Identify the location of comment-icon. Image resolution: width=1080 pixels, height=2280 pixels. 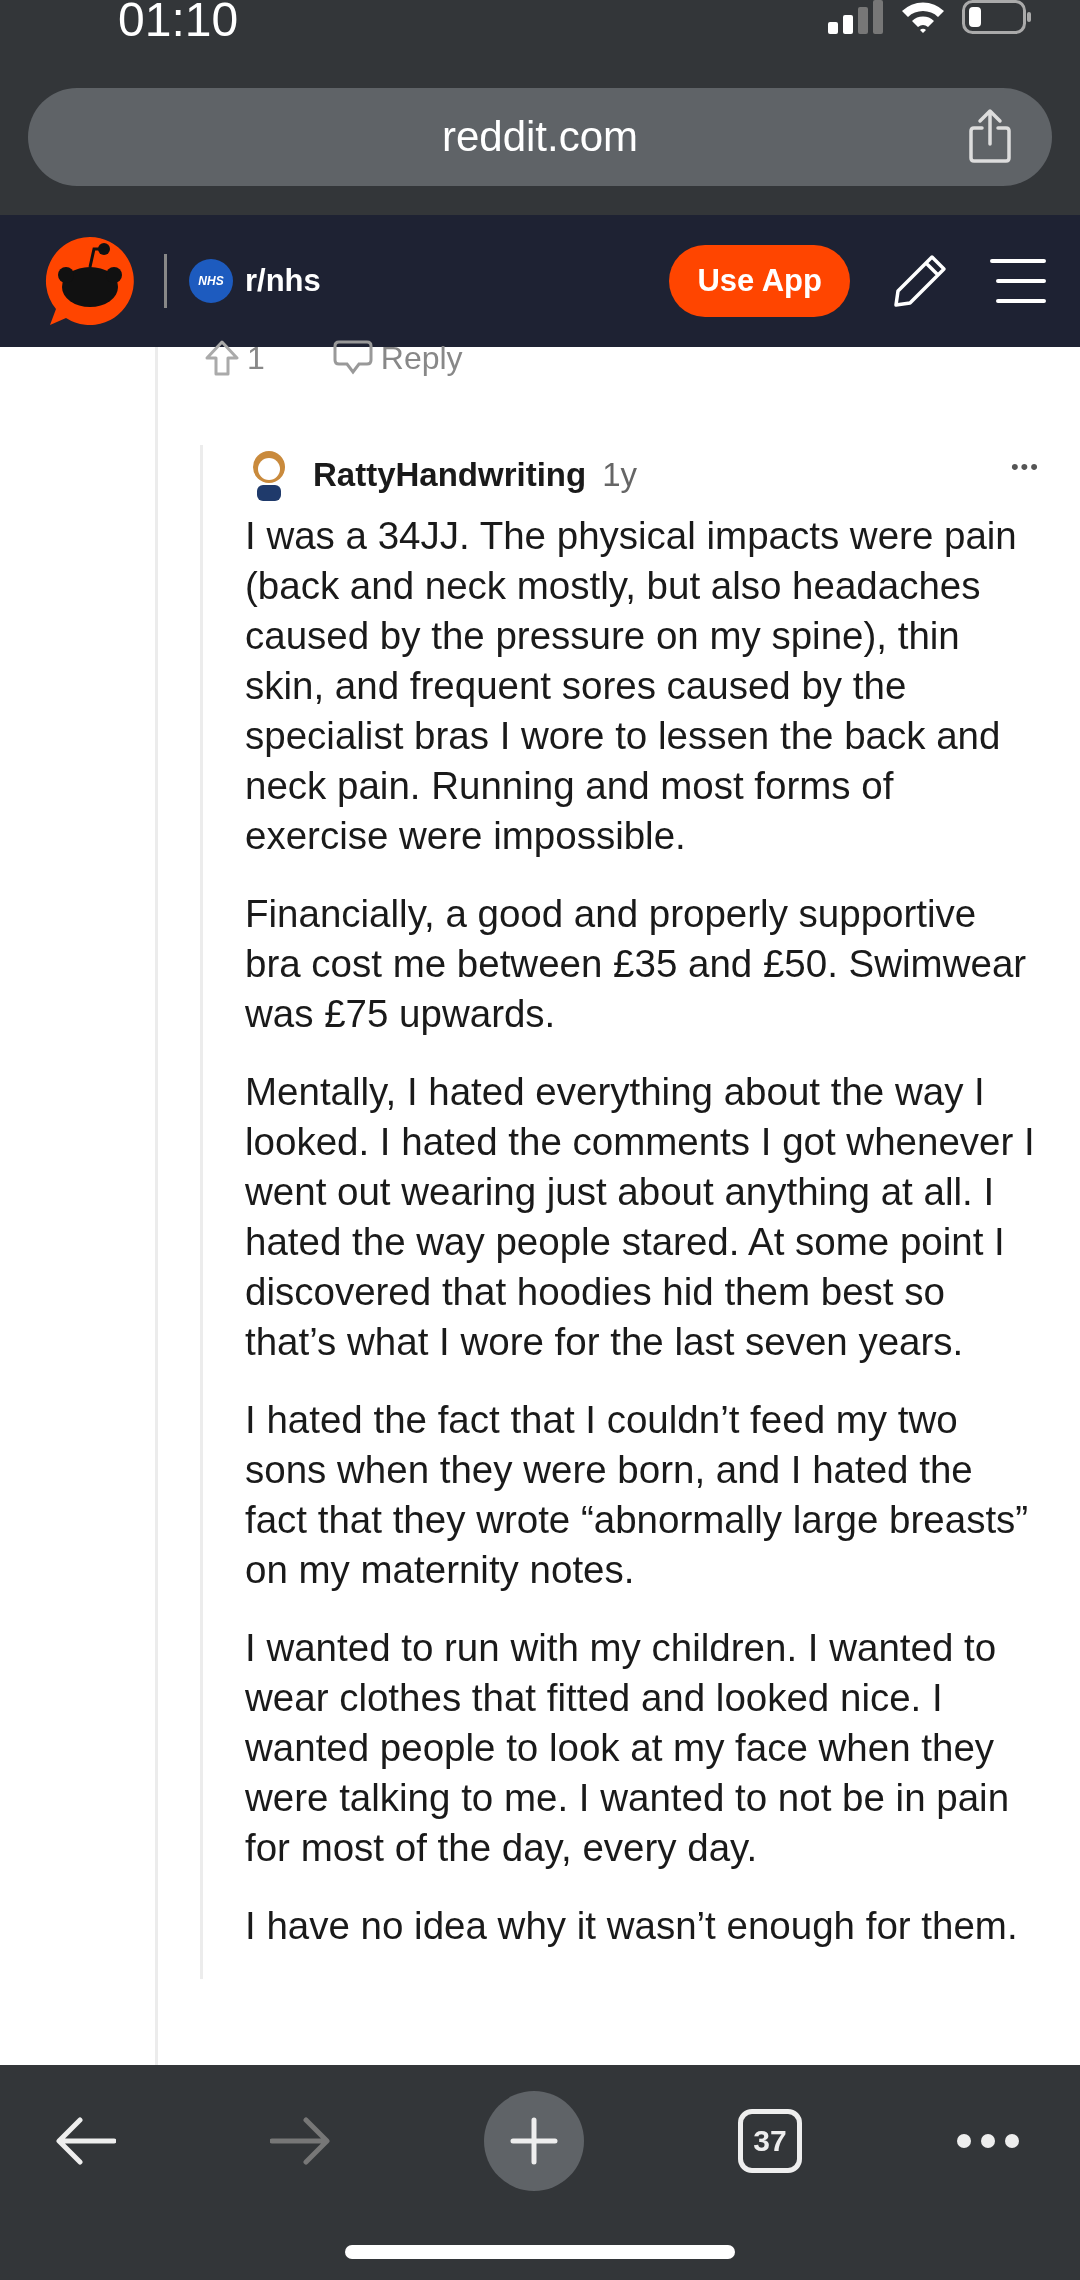
(352, 358).